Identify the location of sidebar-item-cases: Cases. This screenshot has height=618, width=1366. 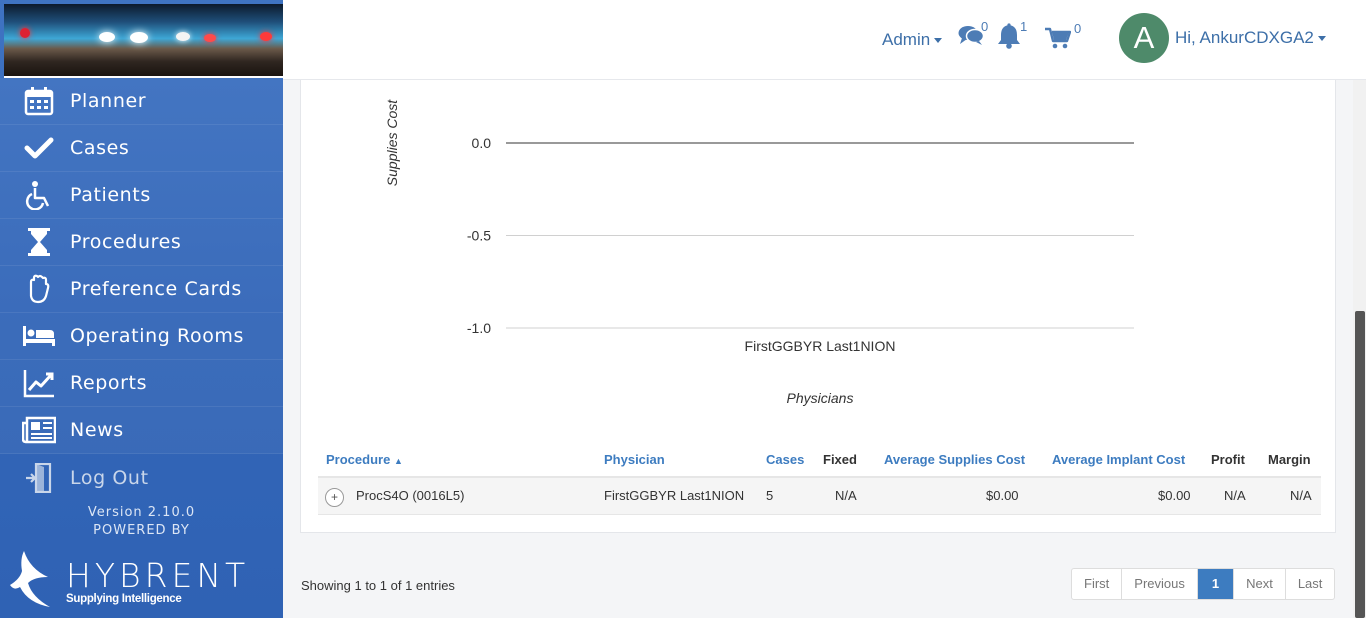
(141, 148).